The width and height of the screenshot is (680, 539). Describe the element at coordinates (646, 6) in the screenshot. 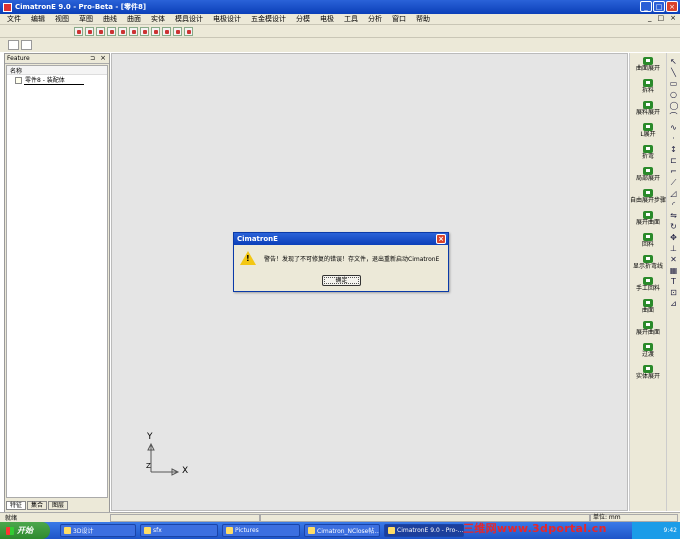

I see `minimize-button: _` at that location.